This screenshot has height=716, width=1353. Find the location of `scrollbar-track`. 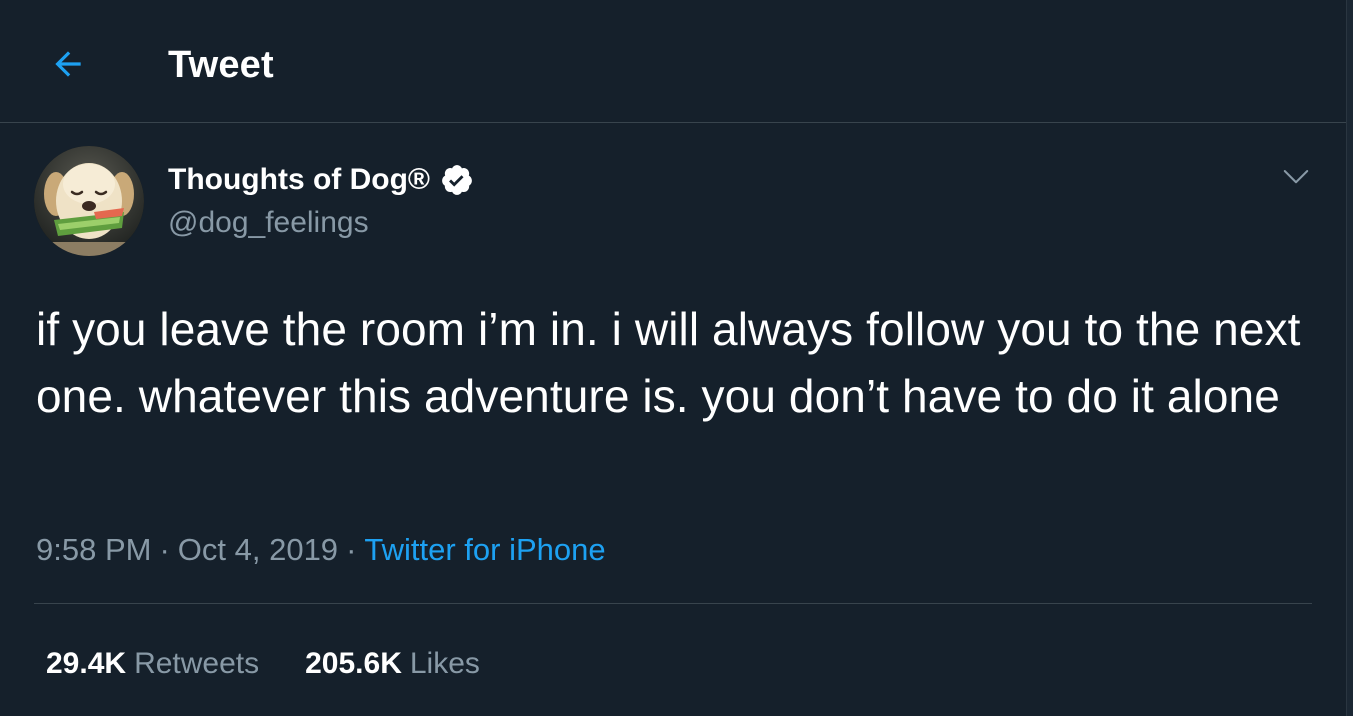

scrollbar-track is located at coordinates (1349, 358).